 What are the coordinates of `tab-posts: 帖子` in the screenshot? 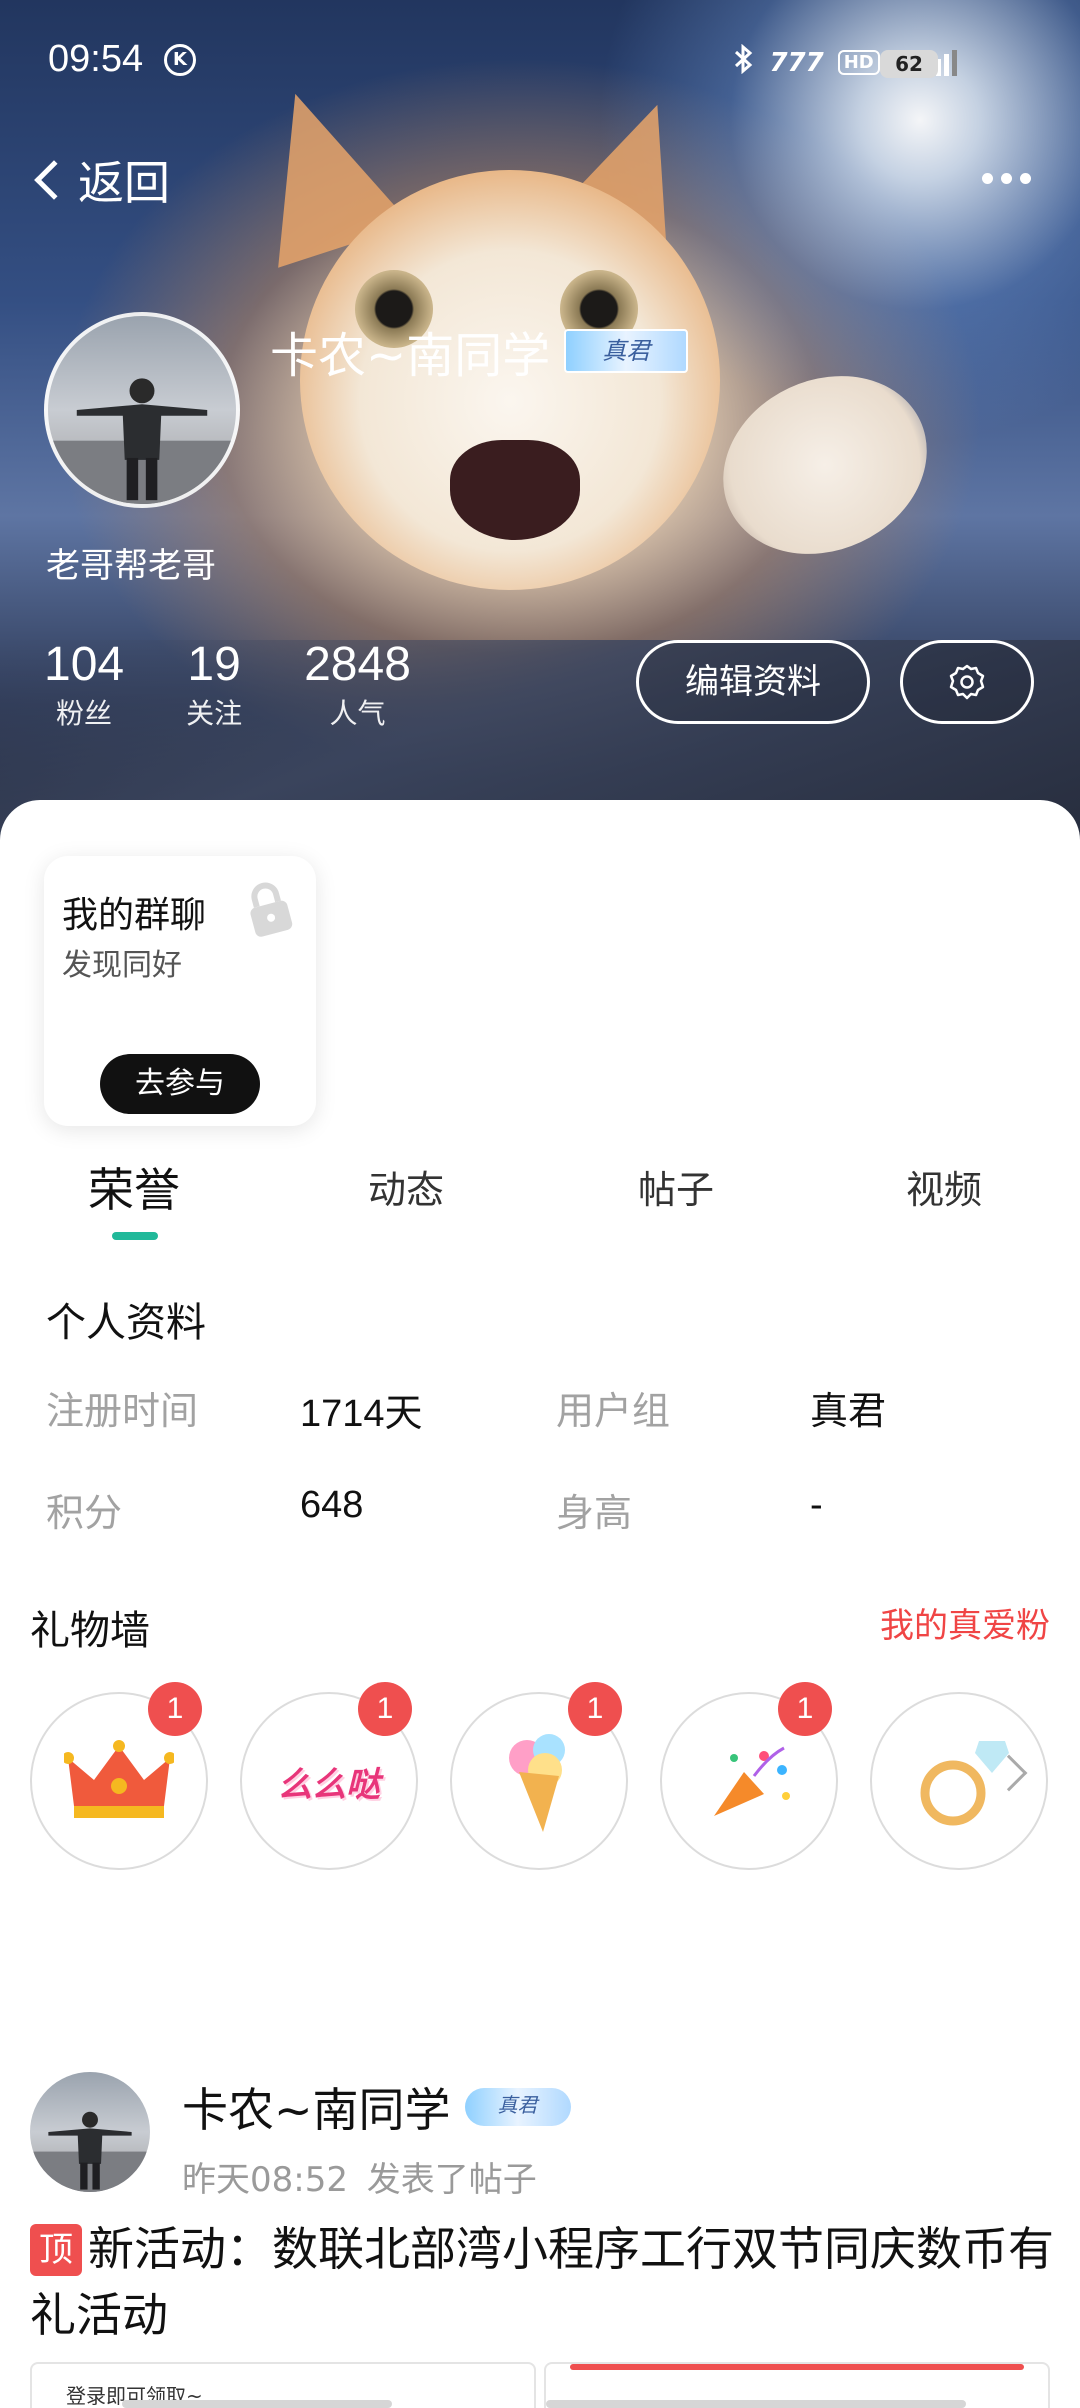 It's located at (676, 1190).